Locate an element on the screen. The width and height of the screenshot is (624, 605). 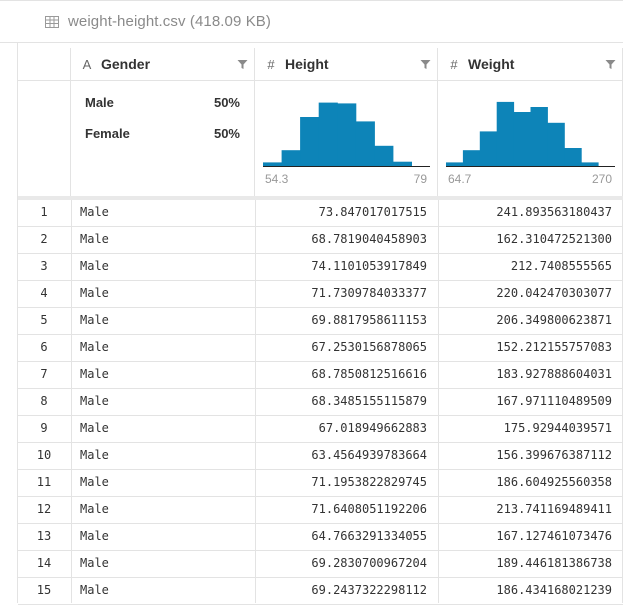
weight-cell: 186.434168021239 is located at coordinates (554, 590).